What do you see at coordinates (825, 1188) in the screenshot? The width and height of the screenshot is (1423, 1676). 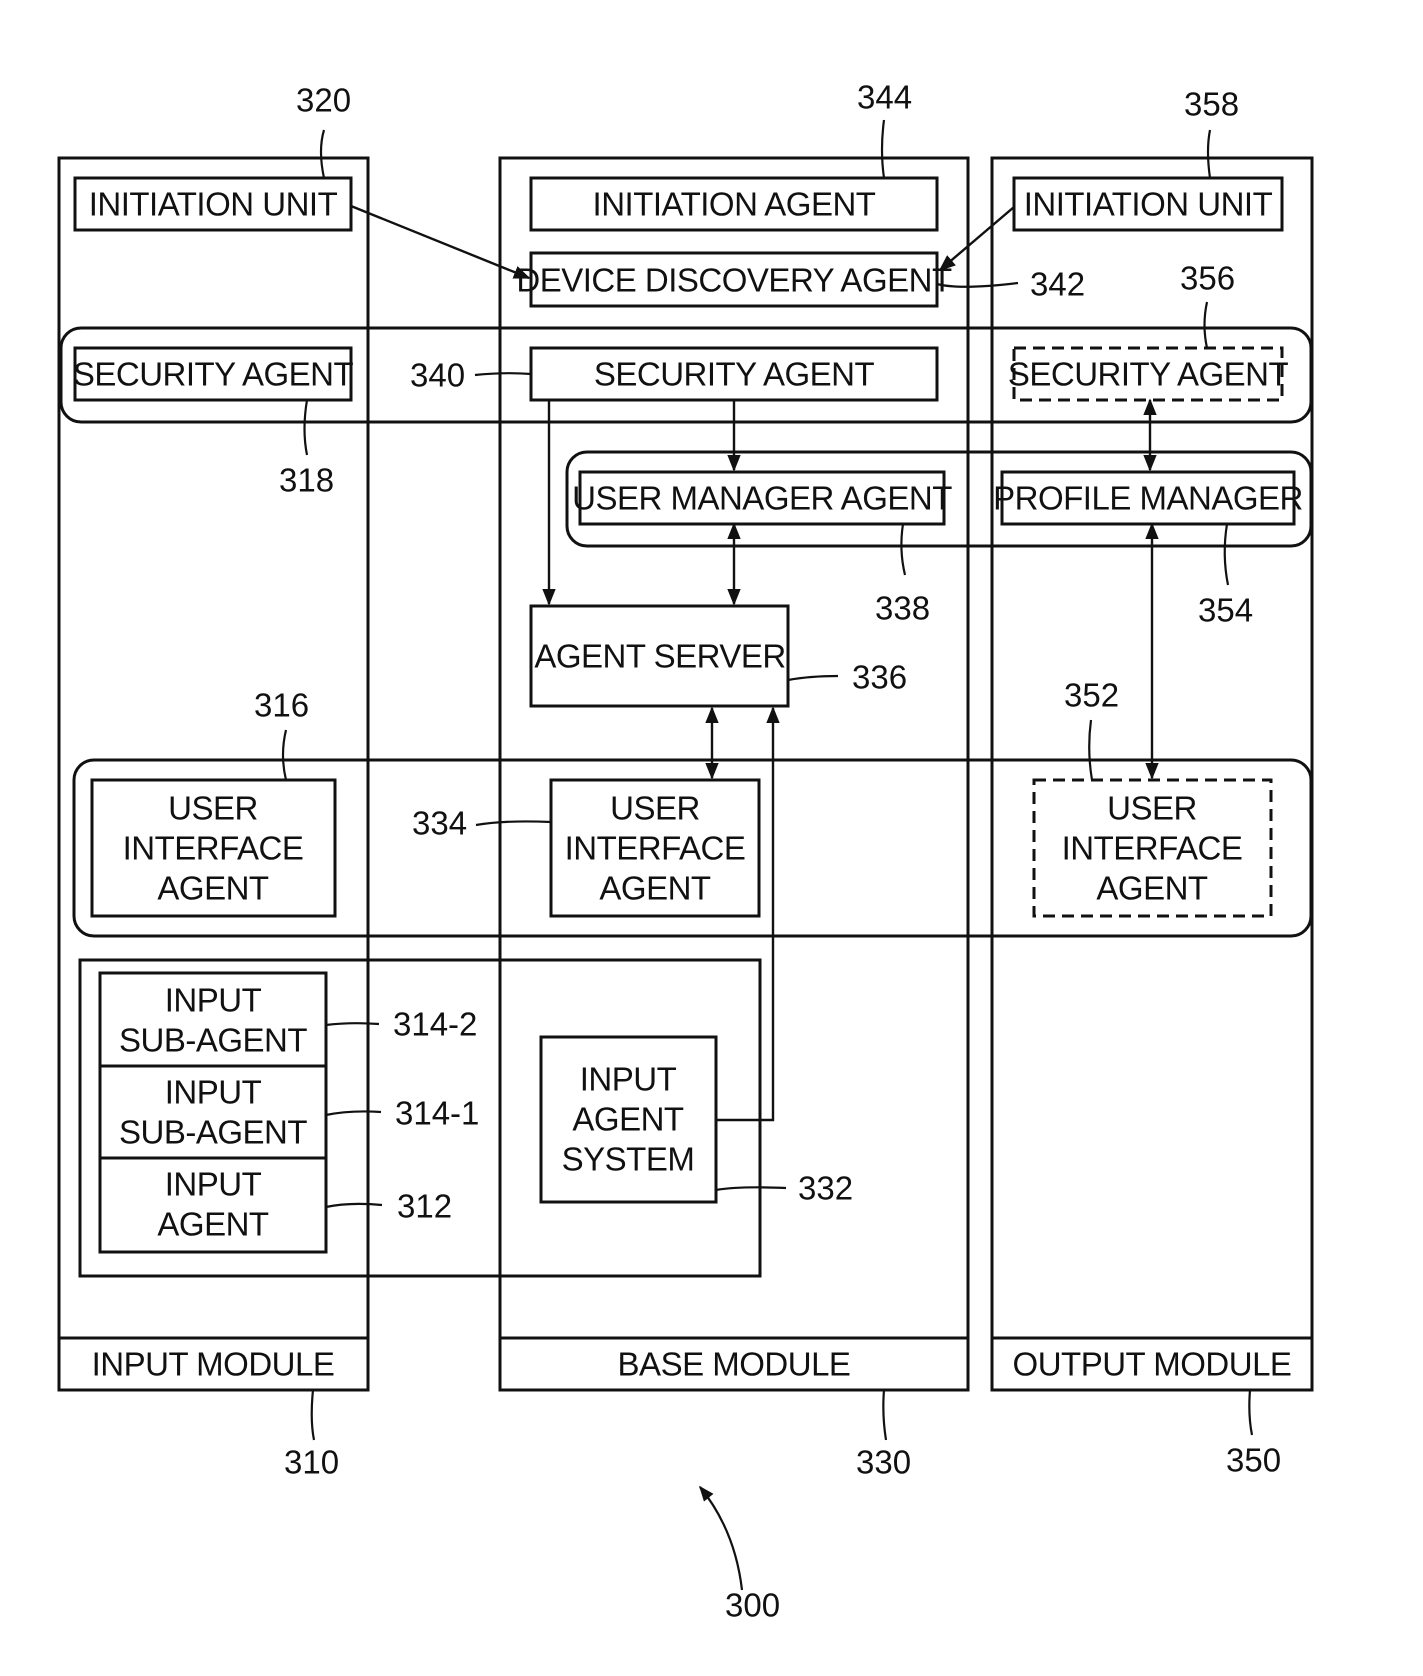 I see `ref-332: 332` at bounding box center [825, 1188].